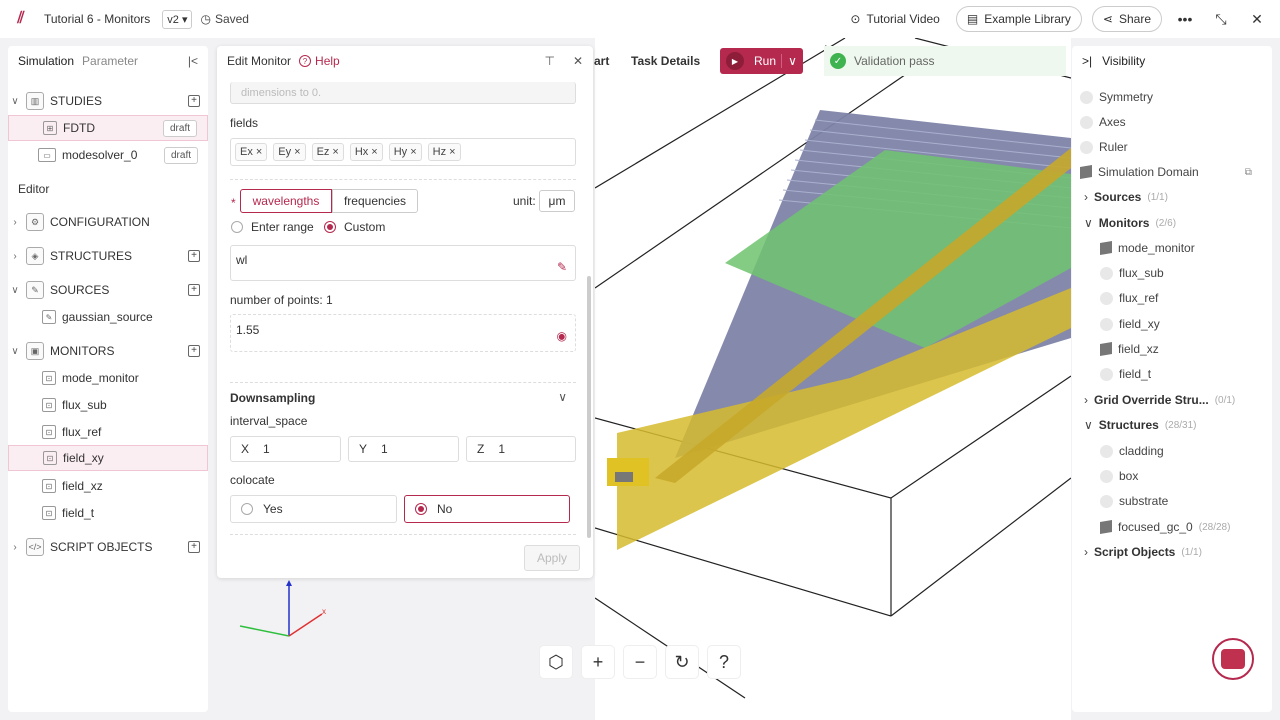  Describe the element at coordinates (108, 458) in the screenshot. I see `tree-item-monitor-selected: ⊡ field_xy` at that location.